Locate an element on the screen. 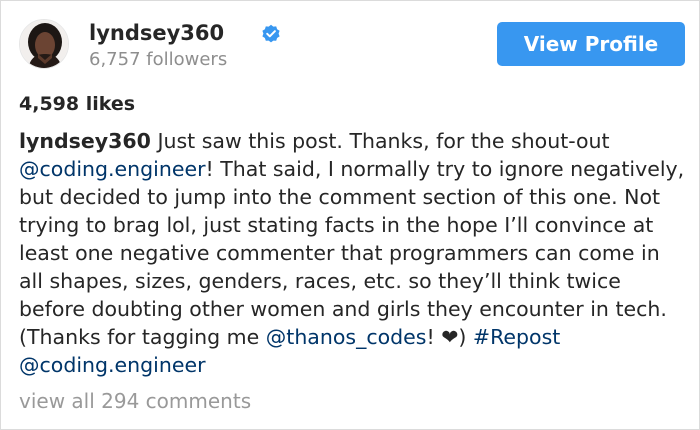 This screenshot has height=430, width=700. avatar is located at coordinates (44, 44).